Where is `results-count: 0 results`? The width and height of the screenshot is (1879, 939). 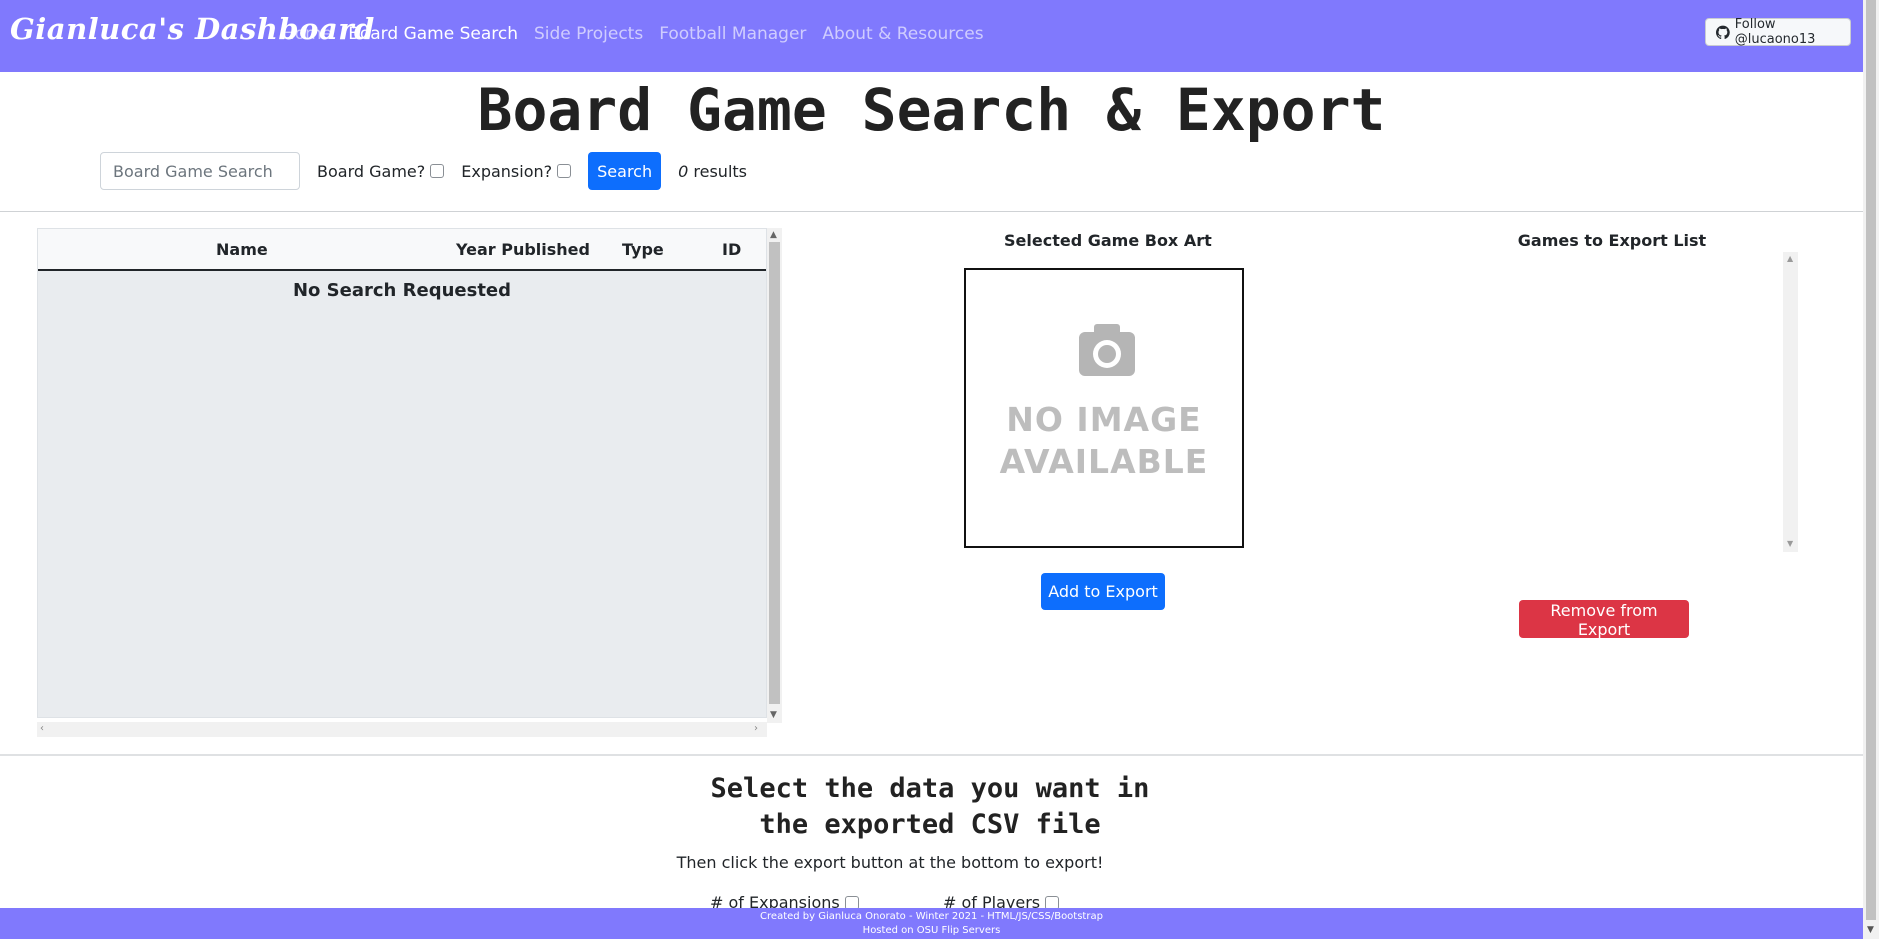 results-count: 0 results is located at coordinates (712, 171).